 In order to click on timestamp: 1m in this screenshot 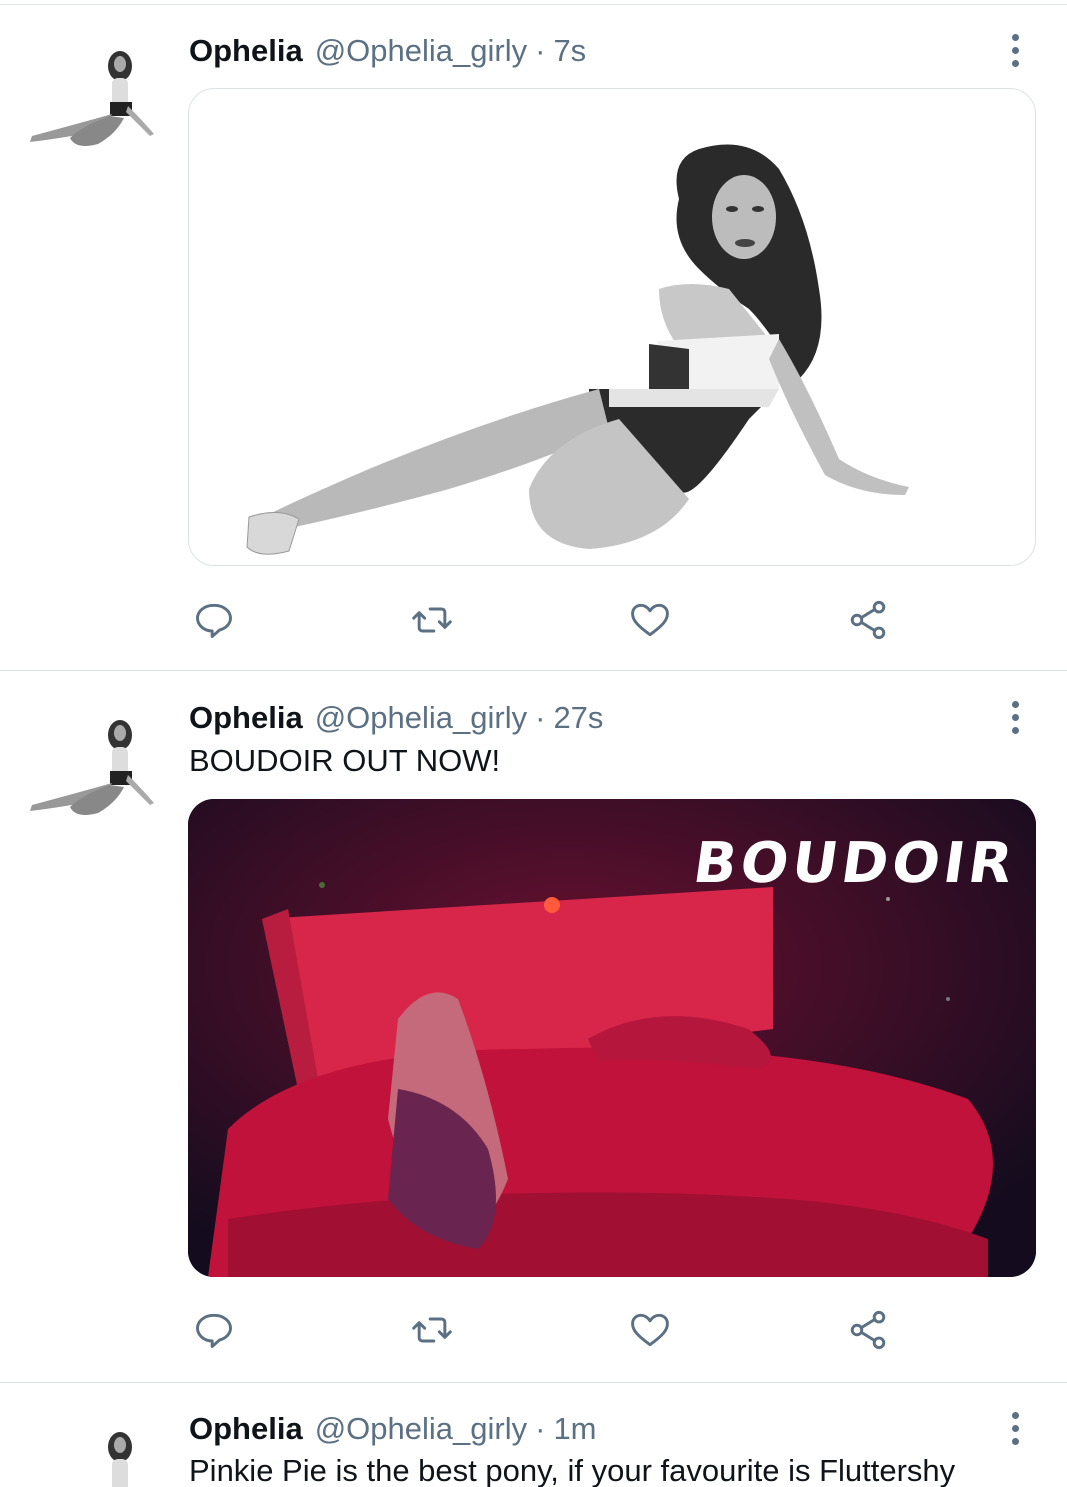, I will do `click(574, 1429)`.